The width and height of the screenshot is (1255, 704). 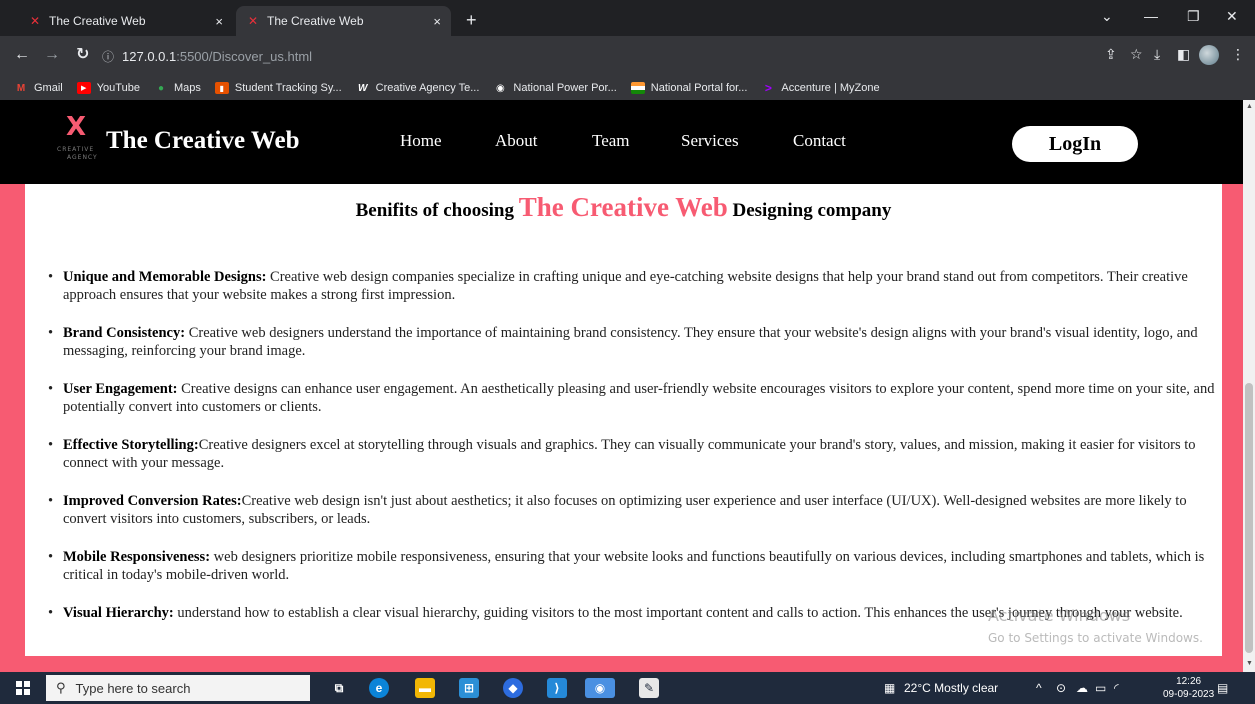 What do you see at coordinates (1183, 54) in the screenshot?
I see `side-panel-icon: ◧` at bounding box center [1183, 54].